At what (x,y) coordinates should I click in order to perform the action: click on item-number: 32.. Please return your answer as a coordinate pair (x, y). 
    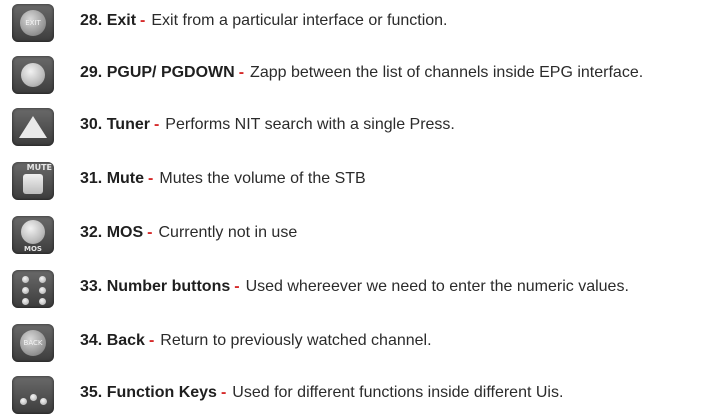
    Looking at the image, I should click on (91, 232).